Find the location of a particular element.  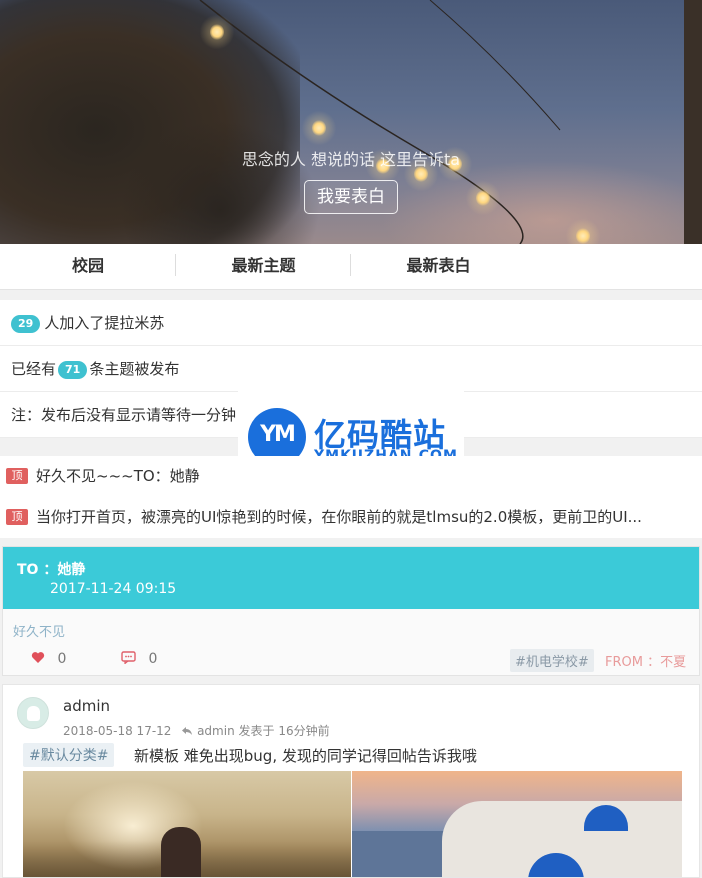

confession-sender: FROM ：不夏 is located at coordinates (646, 662).